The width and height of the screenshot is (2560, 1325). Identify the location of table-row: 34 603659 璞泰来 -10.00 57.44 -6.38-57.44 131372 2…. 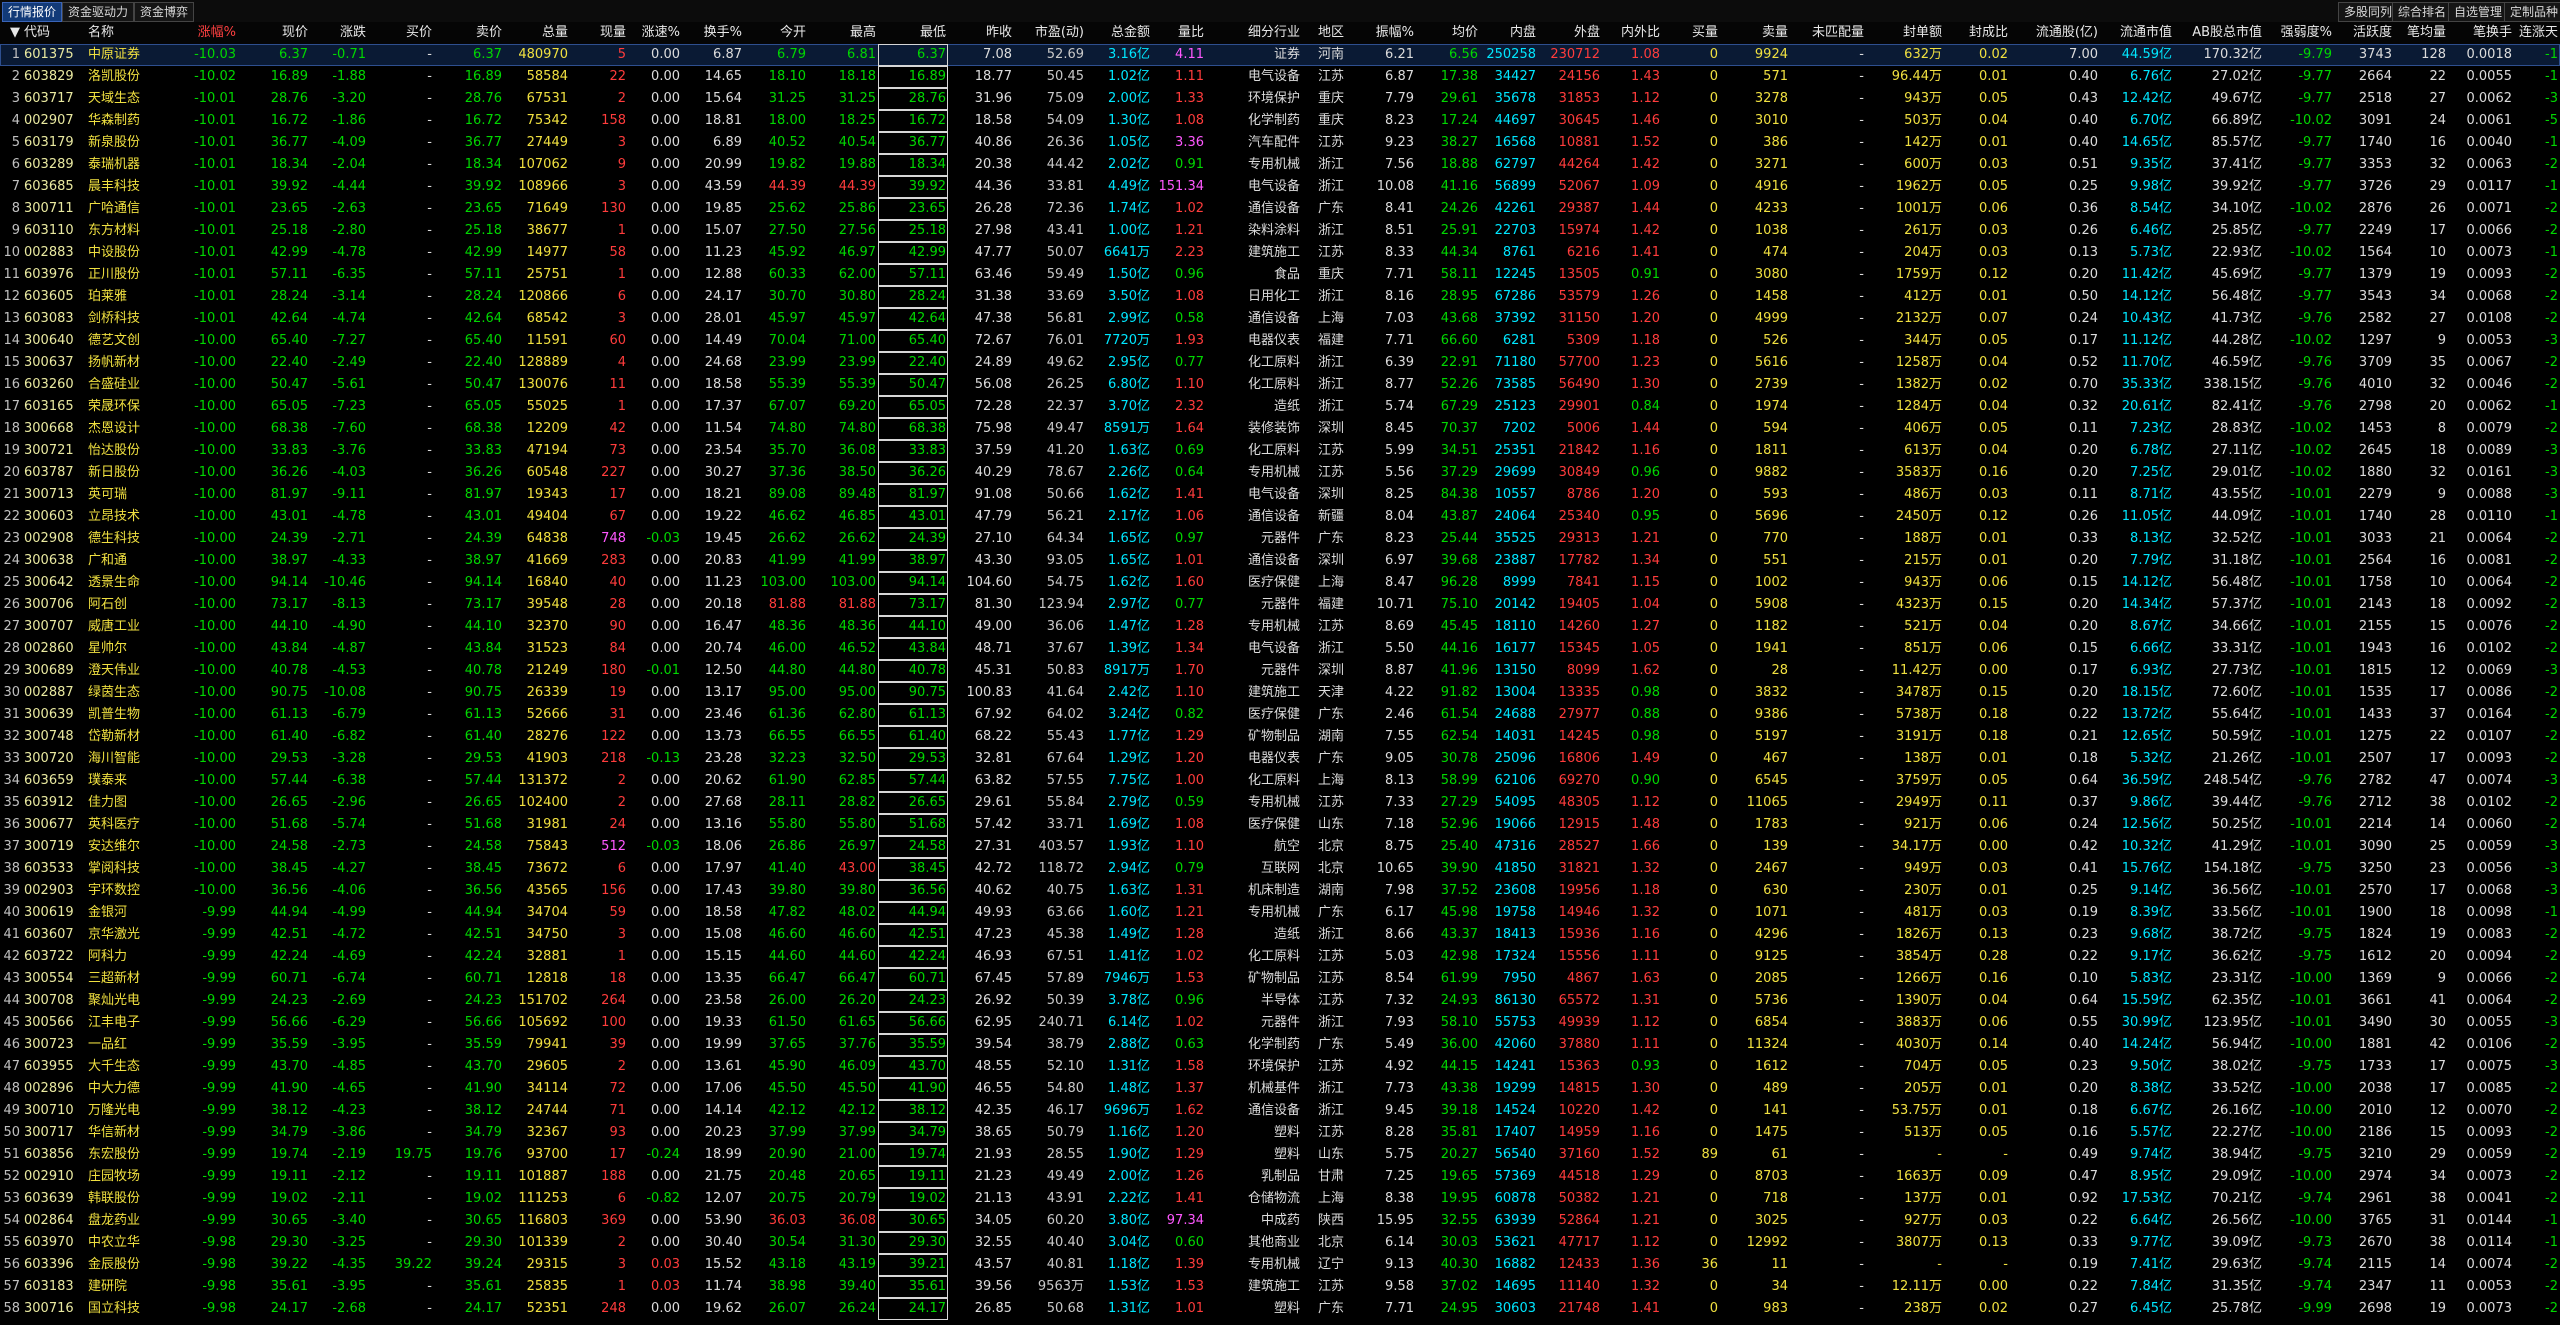
(1280, 781).